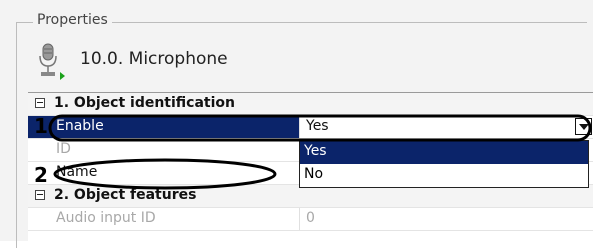  What do you see at coordinates (320, 128) in the screenshot?
I see `annotation-outline-enable` at bounding box center [320, 128].